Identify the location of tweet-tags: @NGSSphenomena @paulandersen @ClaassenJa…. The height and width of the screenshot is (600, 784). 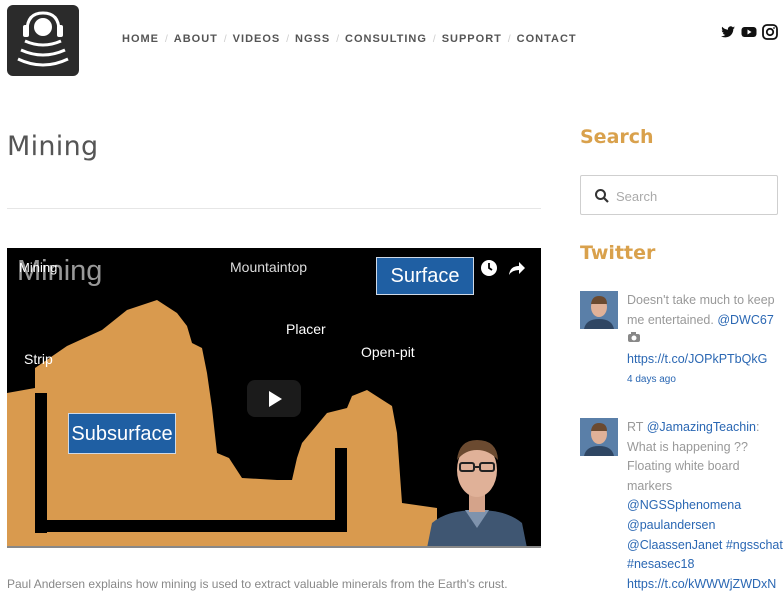
(705, 534).